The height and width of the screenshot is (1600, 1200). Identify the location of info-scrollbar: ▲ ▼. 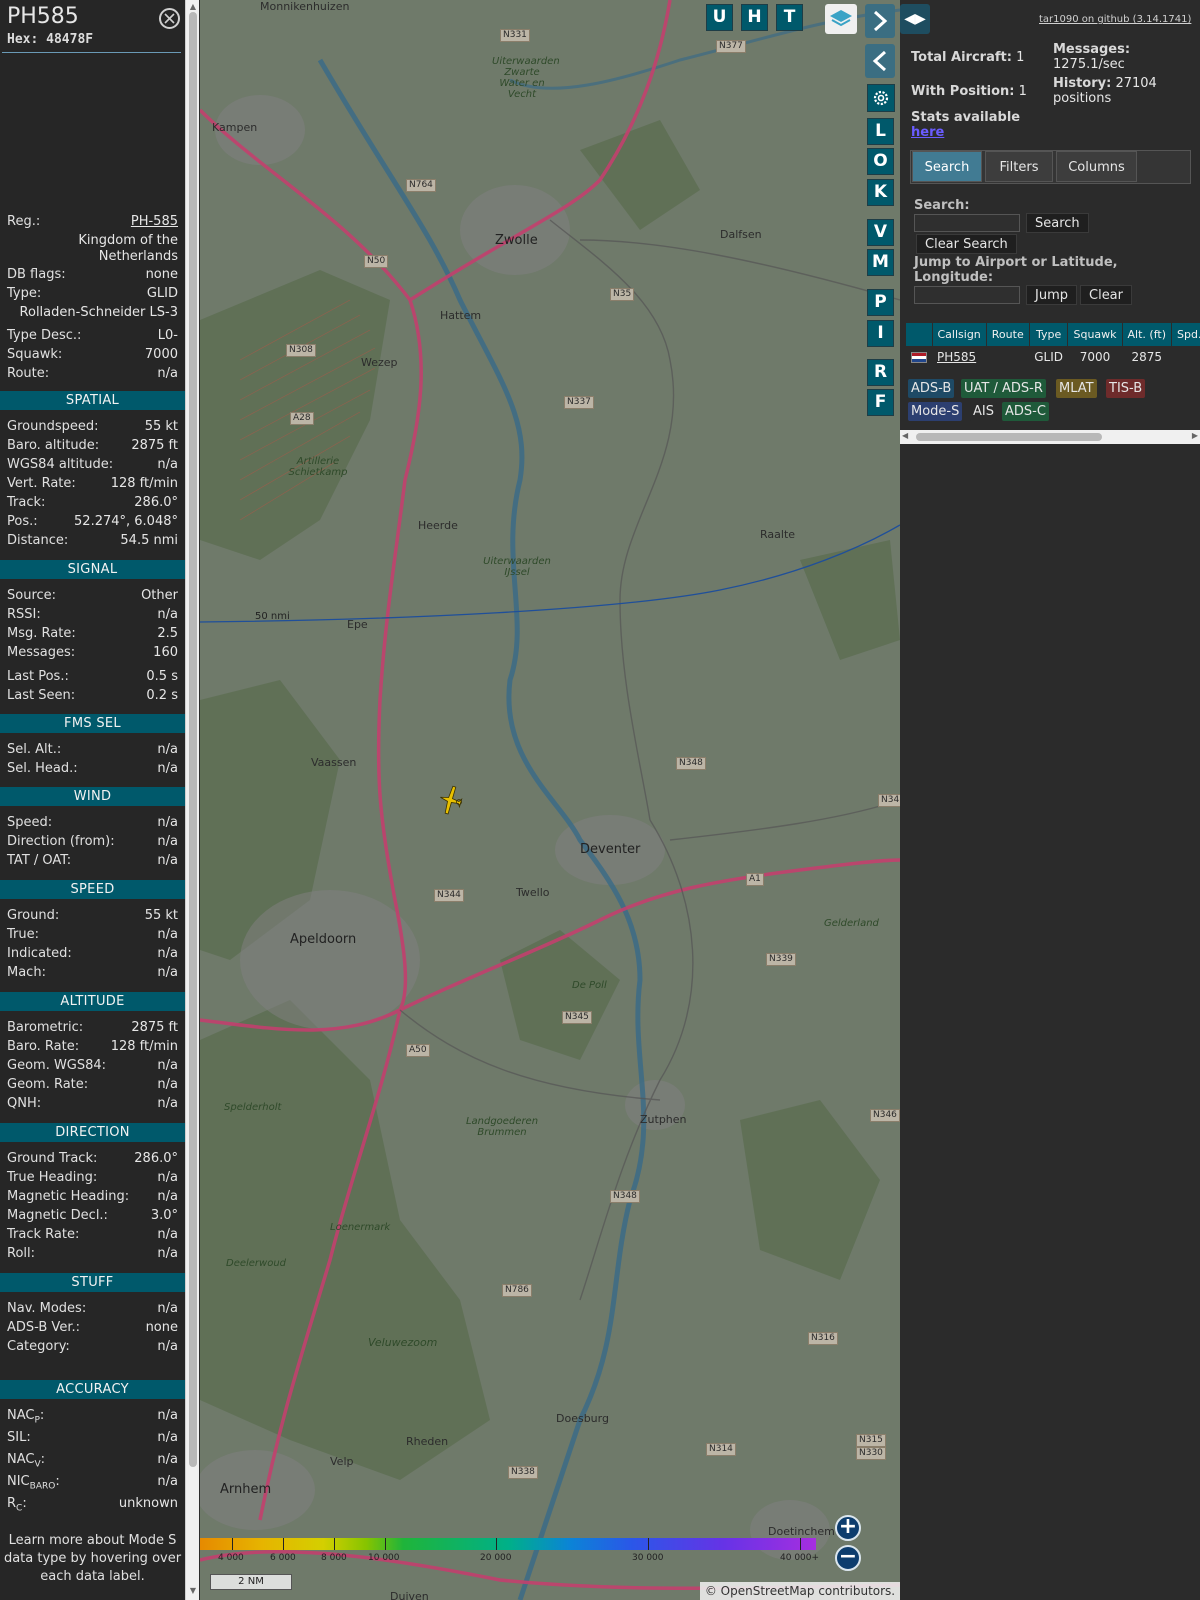
(192, 800).